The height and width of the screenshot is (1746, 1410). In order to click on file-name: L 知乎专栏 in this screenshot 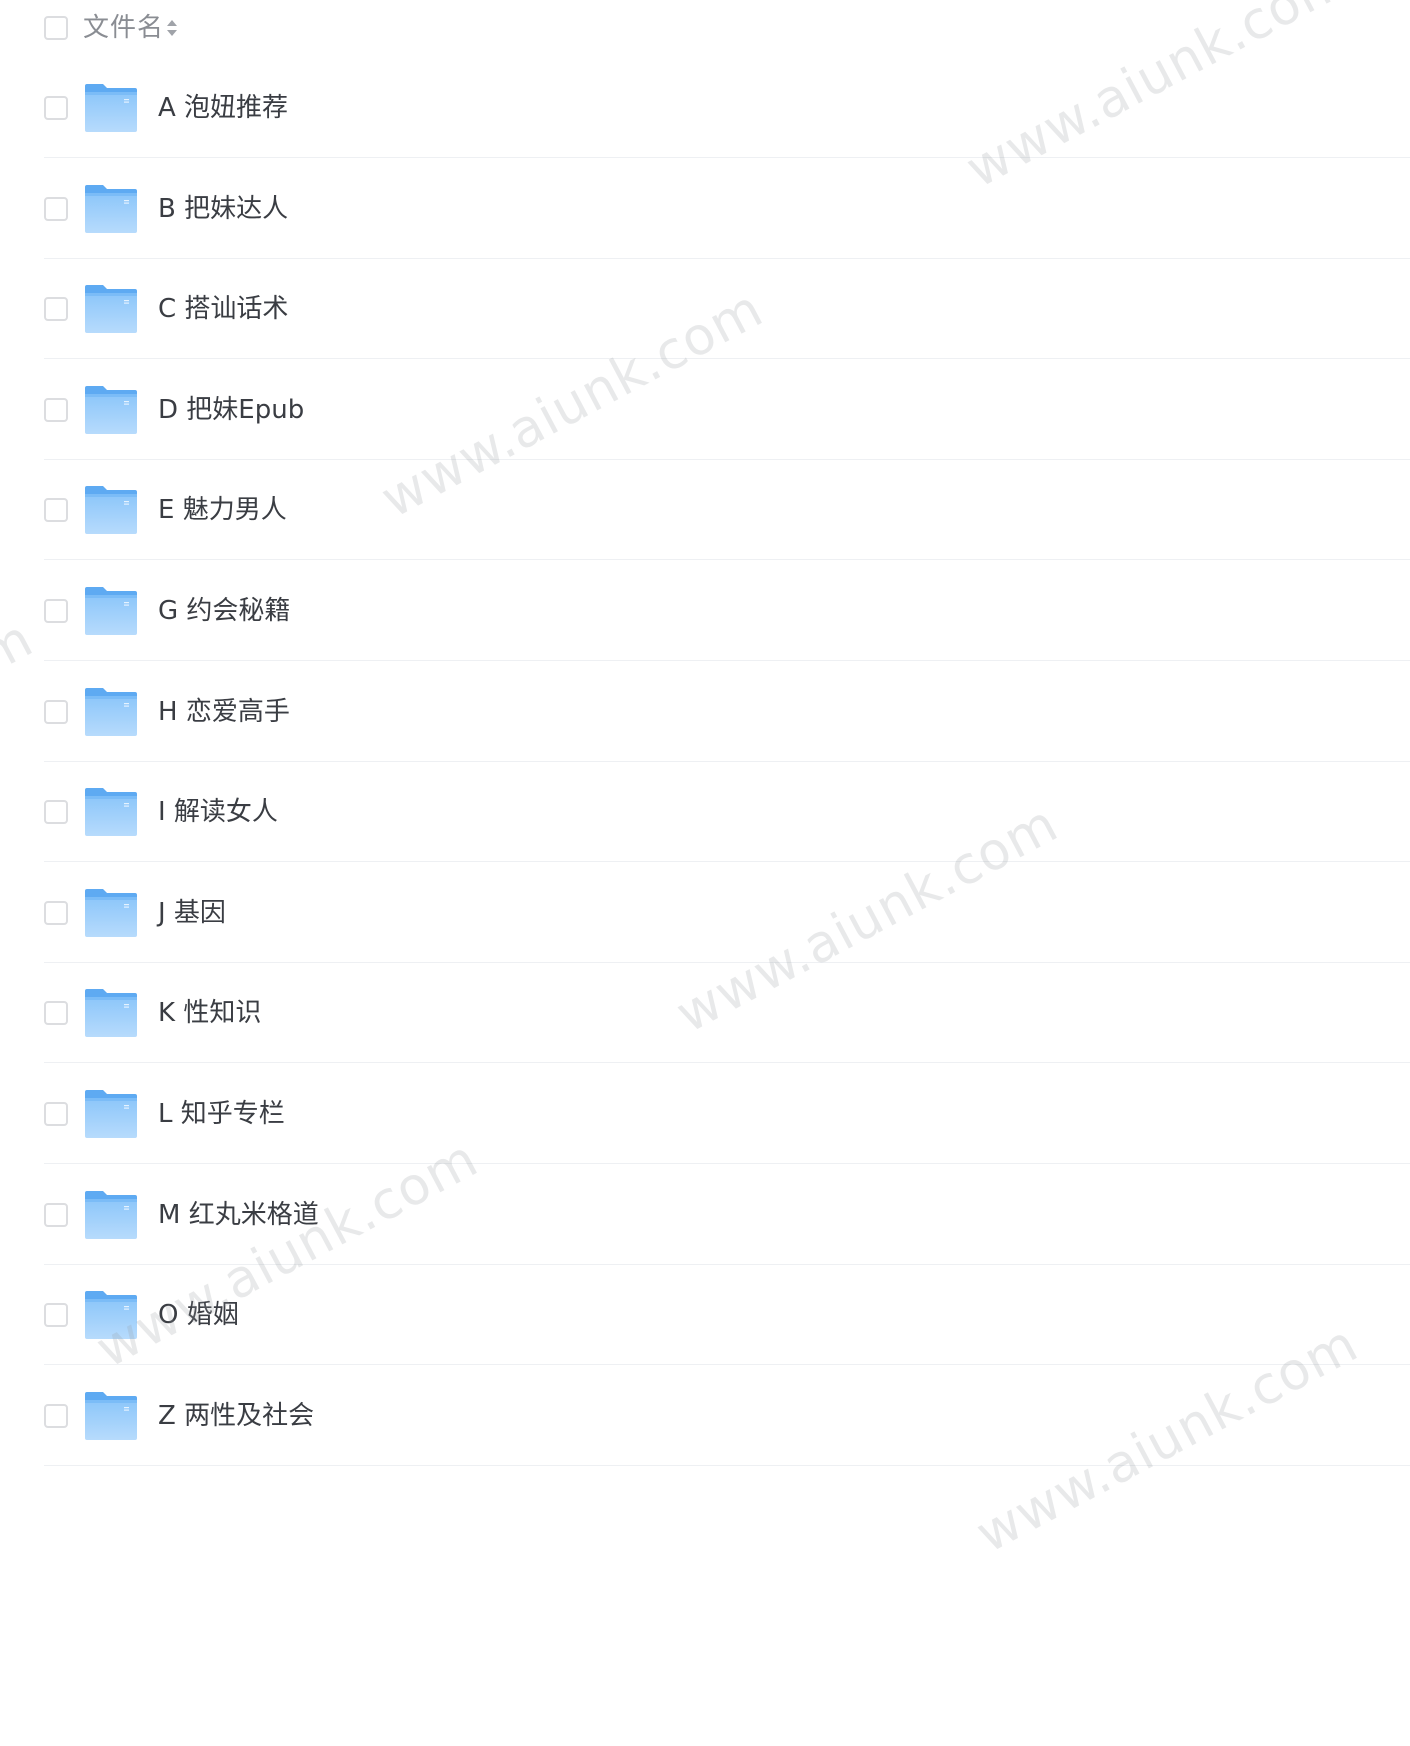, I will do `click(221, 1114)`.